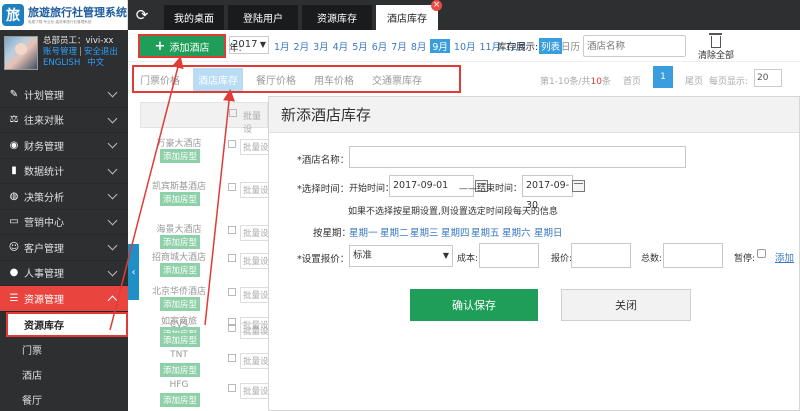 The width and height of the screenshot is (800, 411). What do you see at coordinates (160, 79) in the screenshot?
I see `category-ticket-price: 门票价格` at bounding box center [160, 79].